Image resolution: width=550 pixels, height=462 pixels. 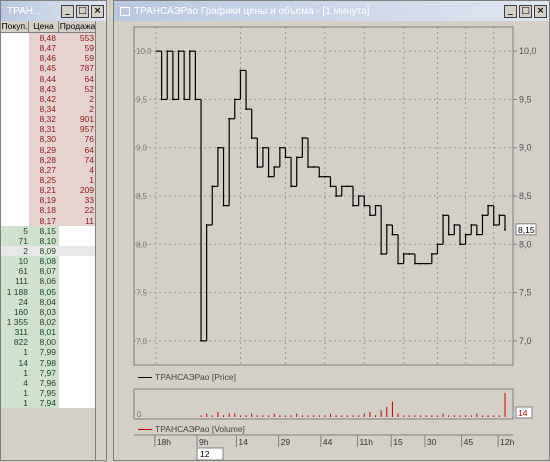 I want to click on sell-qty-cell: 209, so click(x=78, y=190).